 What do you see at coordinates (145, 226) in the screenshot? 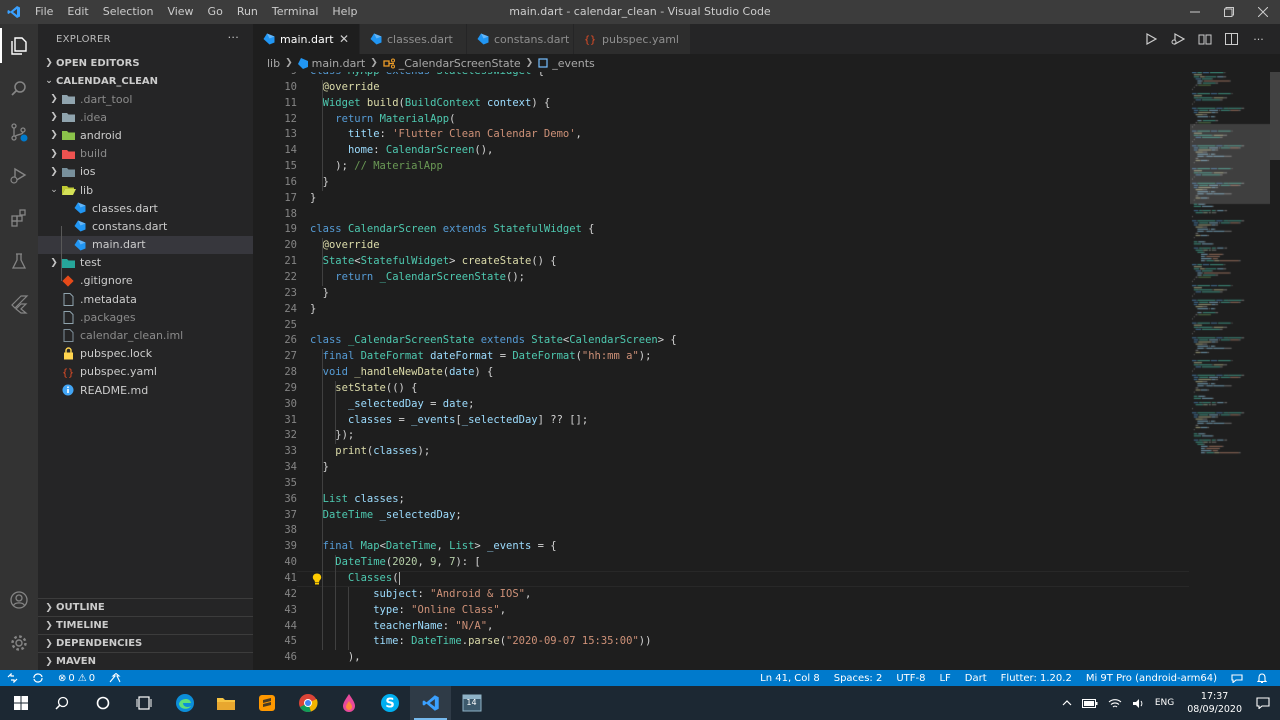
I see `tree-item: constans.dart` at bounding box center [145, 226].